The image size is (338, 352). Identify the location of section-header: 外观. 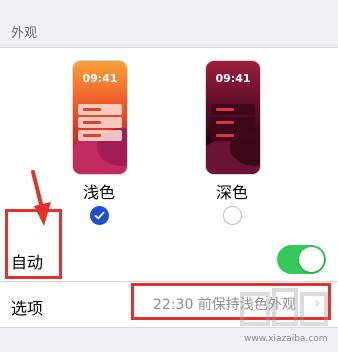
(169, 23).